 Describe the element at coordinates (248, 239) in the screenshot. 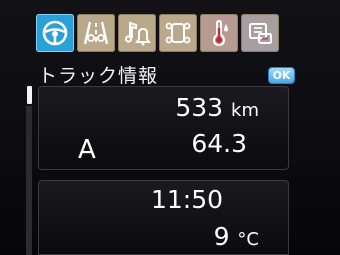

I see `temperature-unit: °C` at that location.